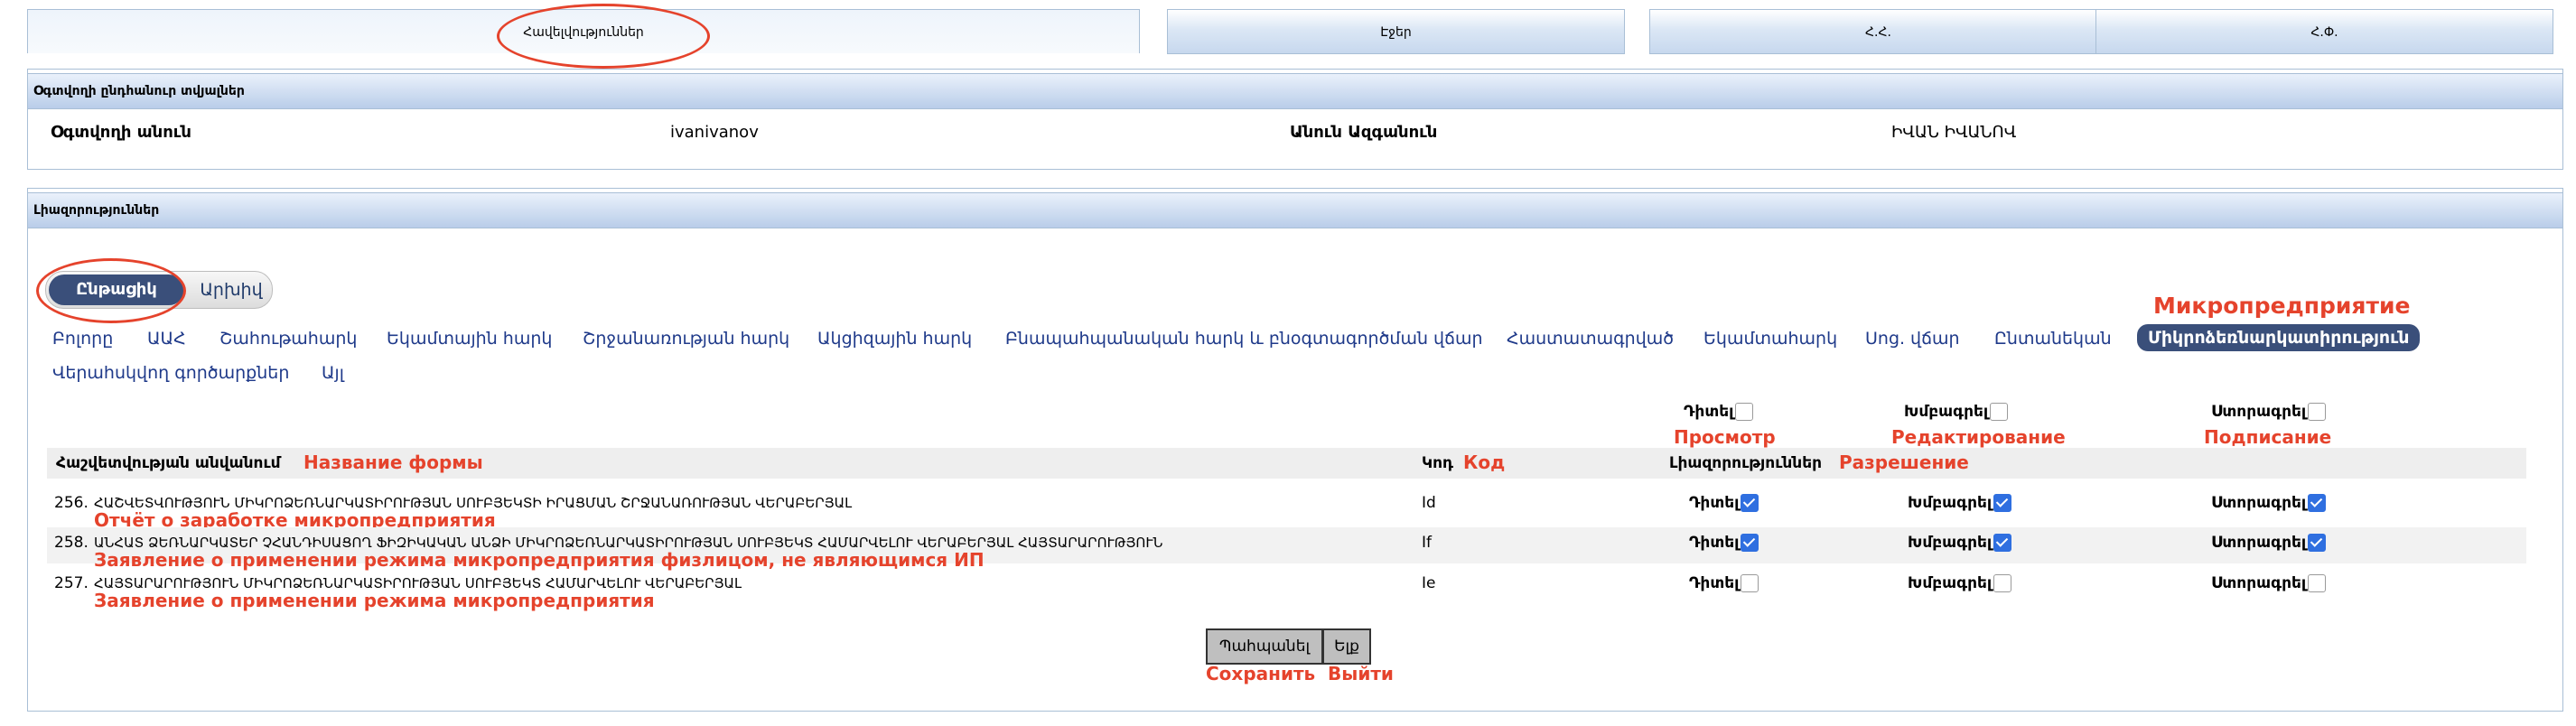 This screenshot has width=2576, height=726. Describe the element at coordinates (1878, 32) in the screenshot. I see `tab-hh: Հ.Հ.` at that location.